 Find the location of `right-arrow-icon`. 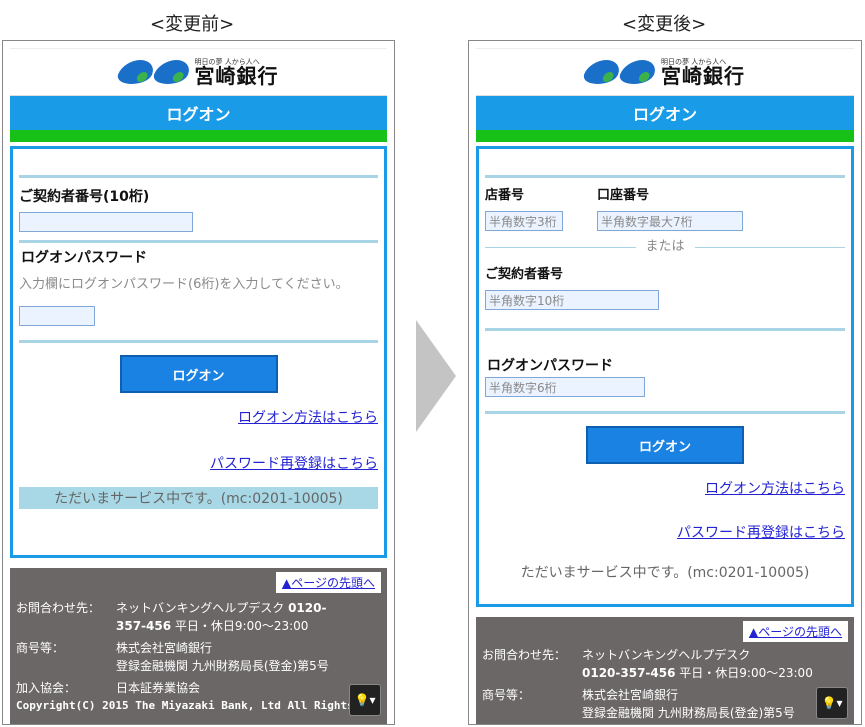

right-arrow-icon is located at coordinates (436, 376).